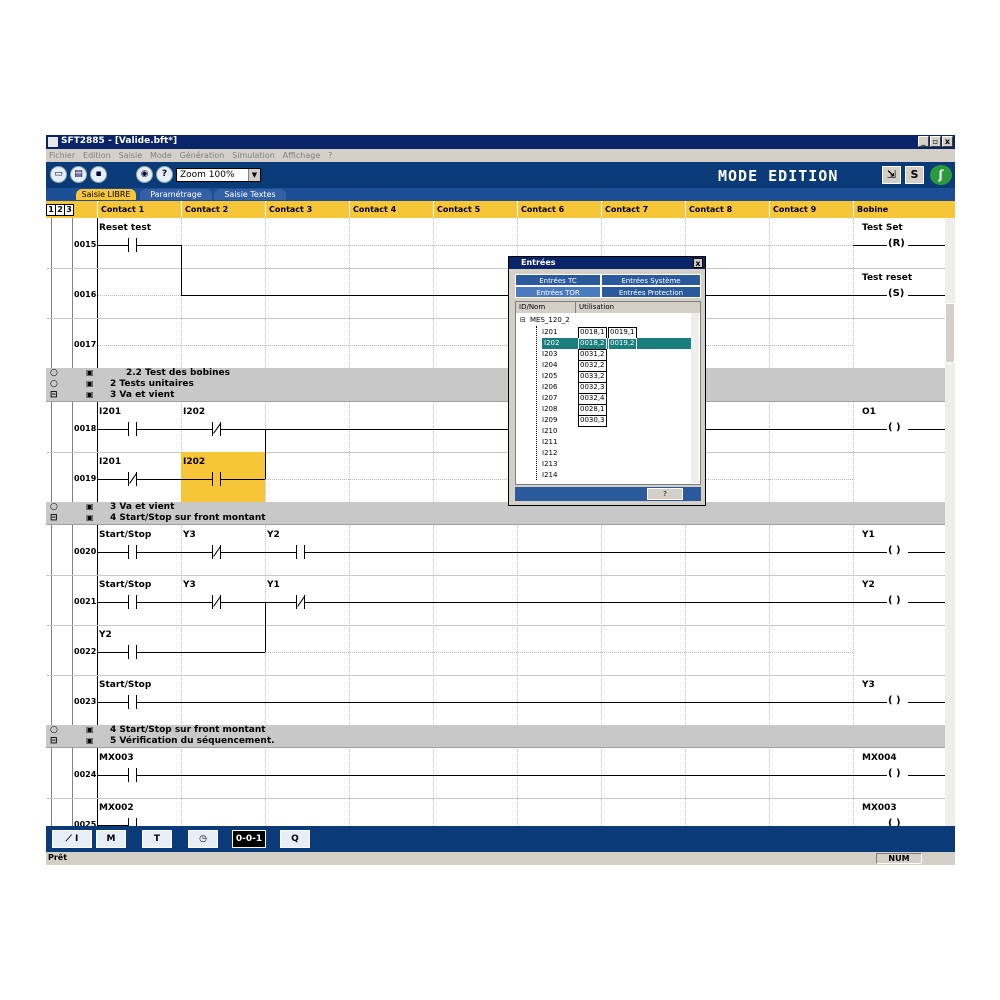 The width and height of the screenshot is (1000, 1000). I want to click on col-utilisation: Utilisation, so click(638, 307).